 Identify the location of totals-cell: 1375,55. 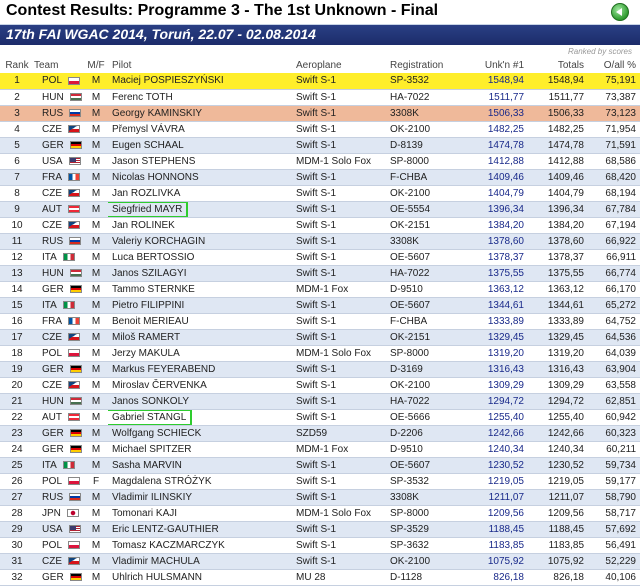
(558, 273).